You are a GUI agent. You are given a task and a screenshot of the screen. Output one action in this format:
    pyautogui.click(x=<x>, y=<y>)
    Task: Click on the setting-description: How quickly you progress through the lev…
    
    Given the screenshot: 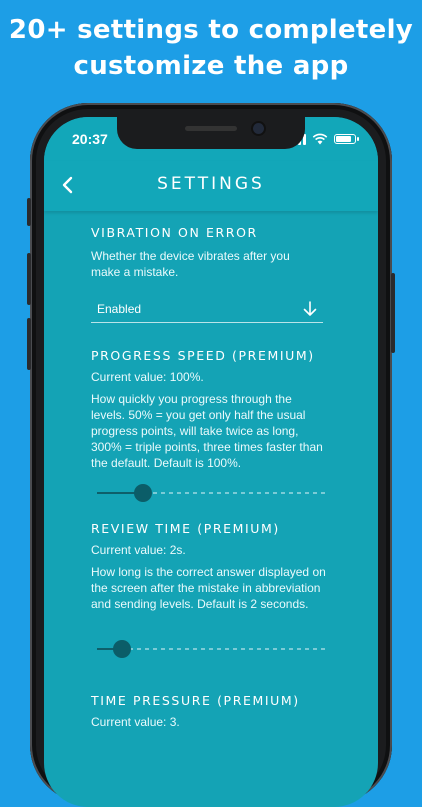 What is the action you would take?
    pyautogui.click(x=207, y=431)
    